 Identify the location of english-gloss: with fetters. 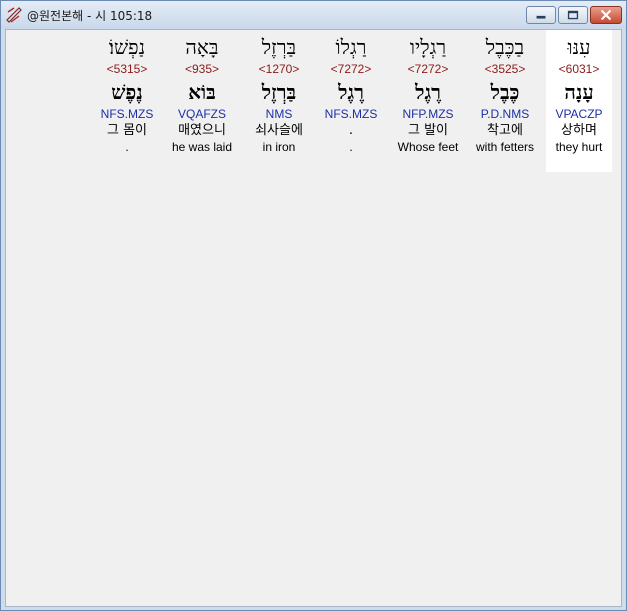
(505, 147).